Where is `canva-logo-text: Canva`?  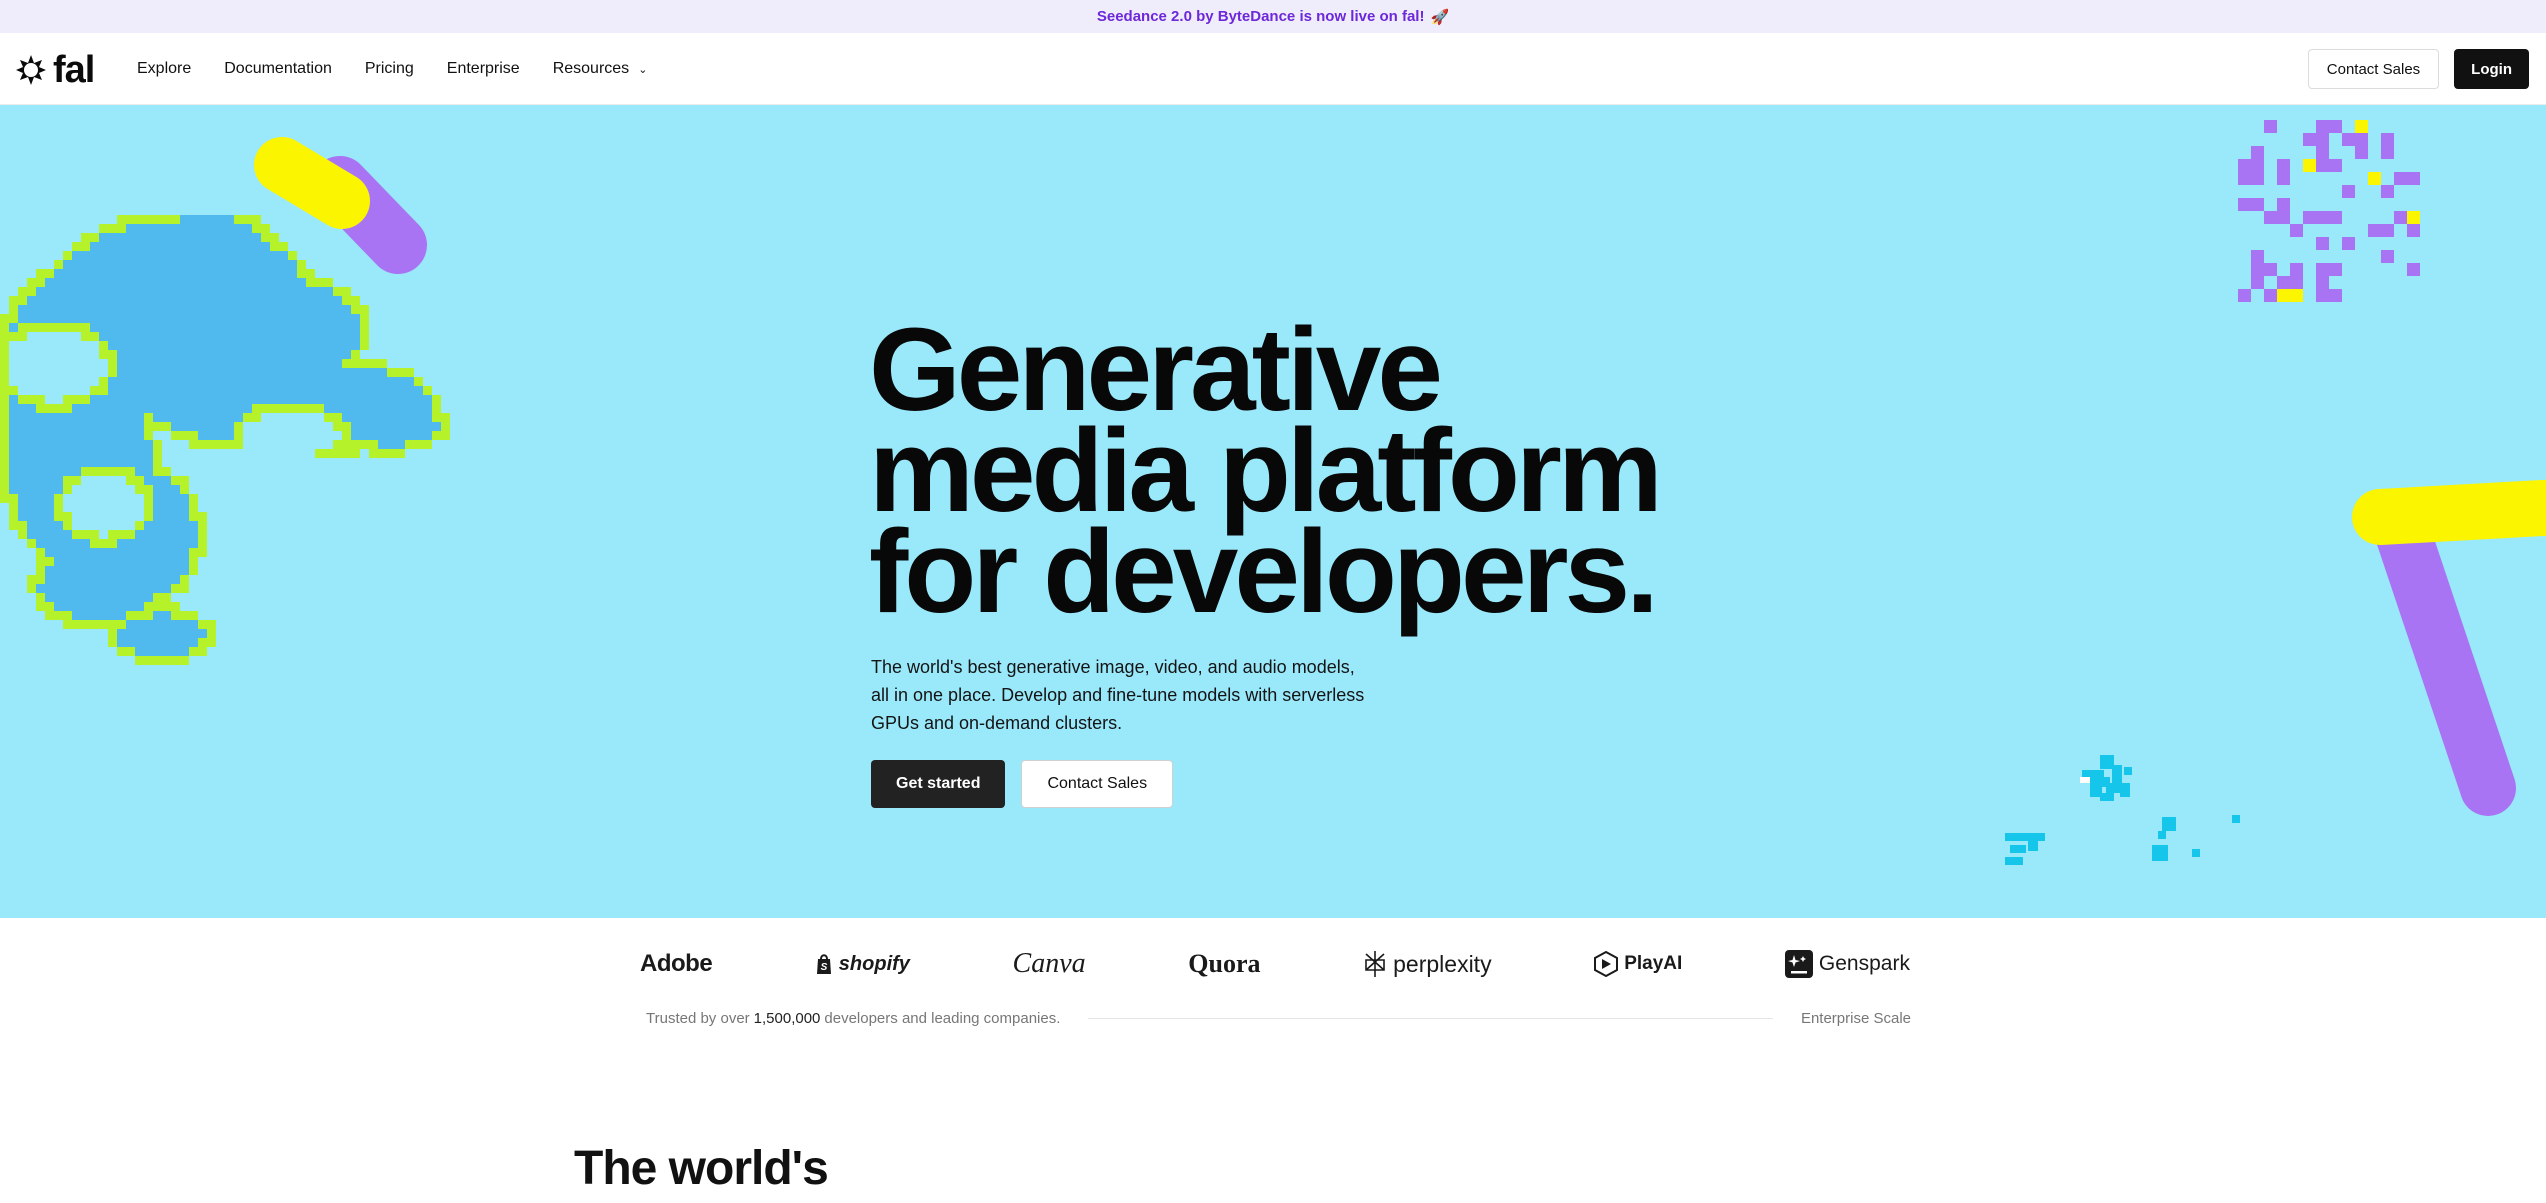 canva-logo-text: Canva is located at coordinates (1049, 963).